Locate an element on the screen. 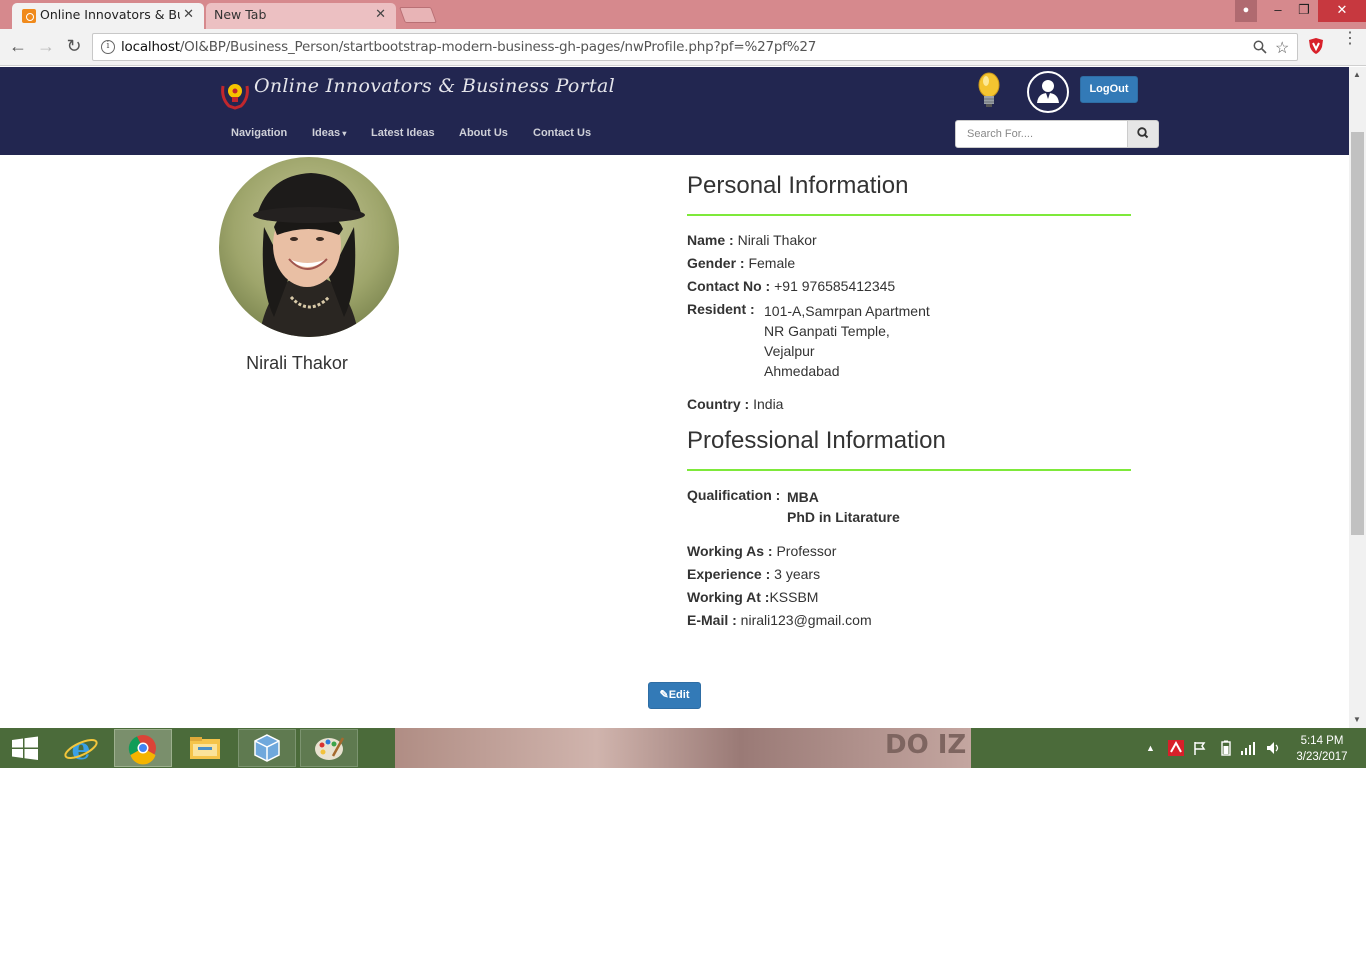 This screenshot has width=1366, height=977. gender-field: Gender : Female is located at coordinates (741, 263).